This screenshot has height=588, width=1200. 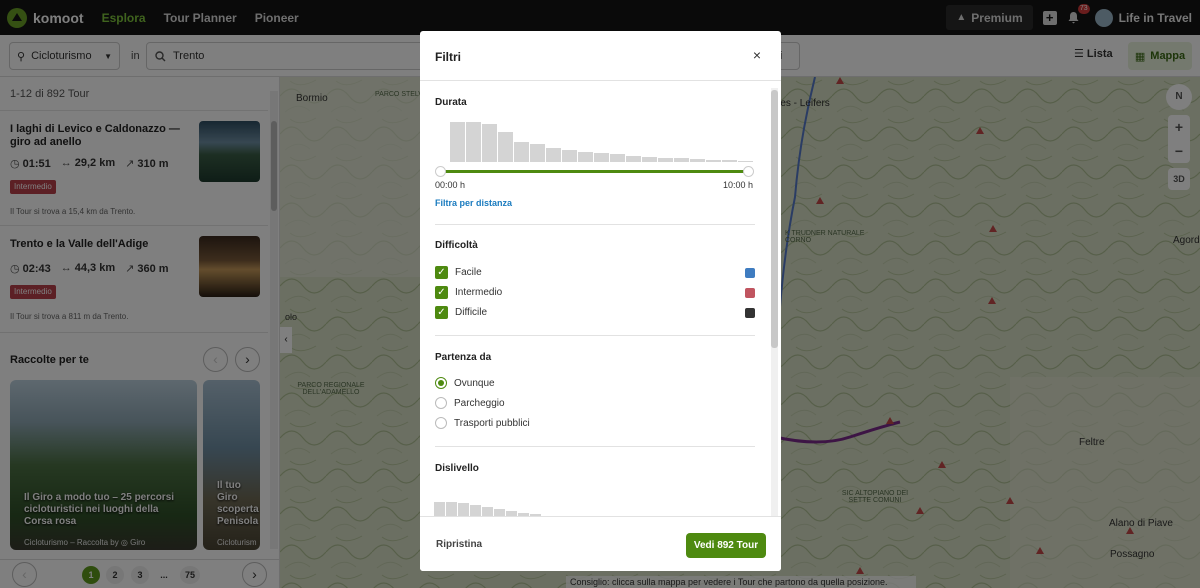 What do you see at coordinates (595, 312) in the screenshot?
I see `difficulty-option-difficile: ✓ Difficile` at bounding box center [595, 312].